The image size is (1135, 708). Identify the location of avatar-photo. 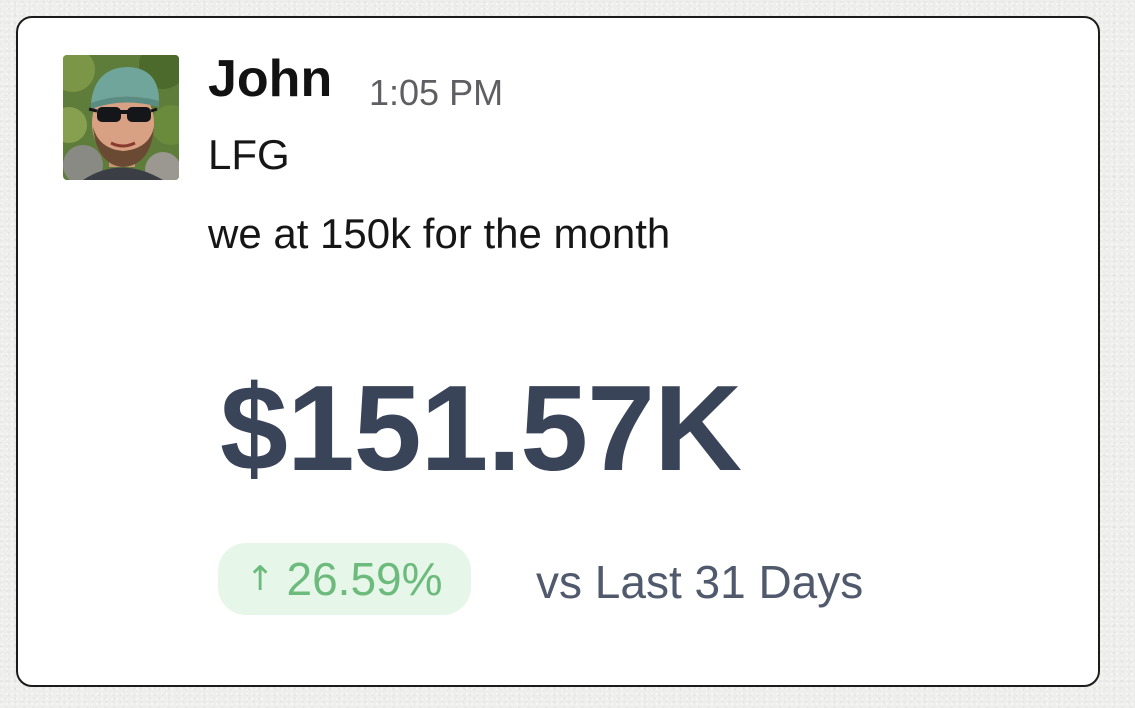
(121, 117).